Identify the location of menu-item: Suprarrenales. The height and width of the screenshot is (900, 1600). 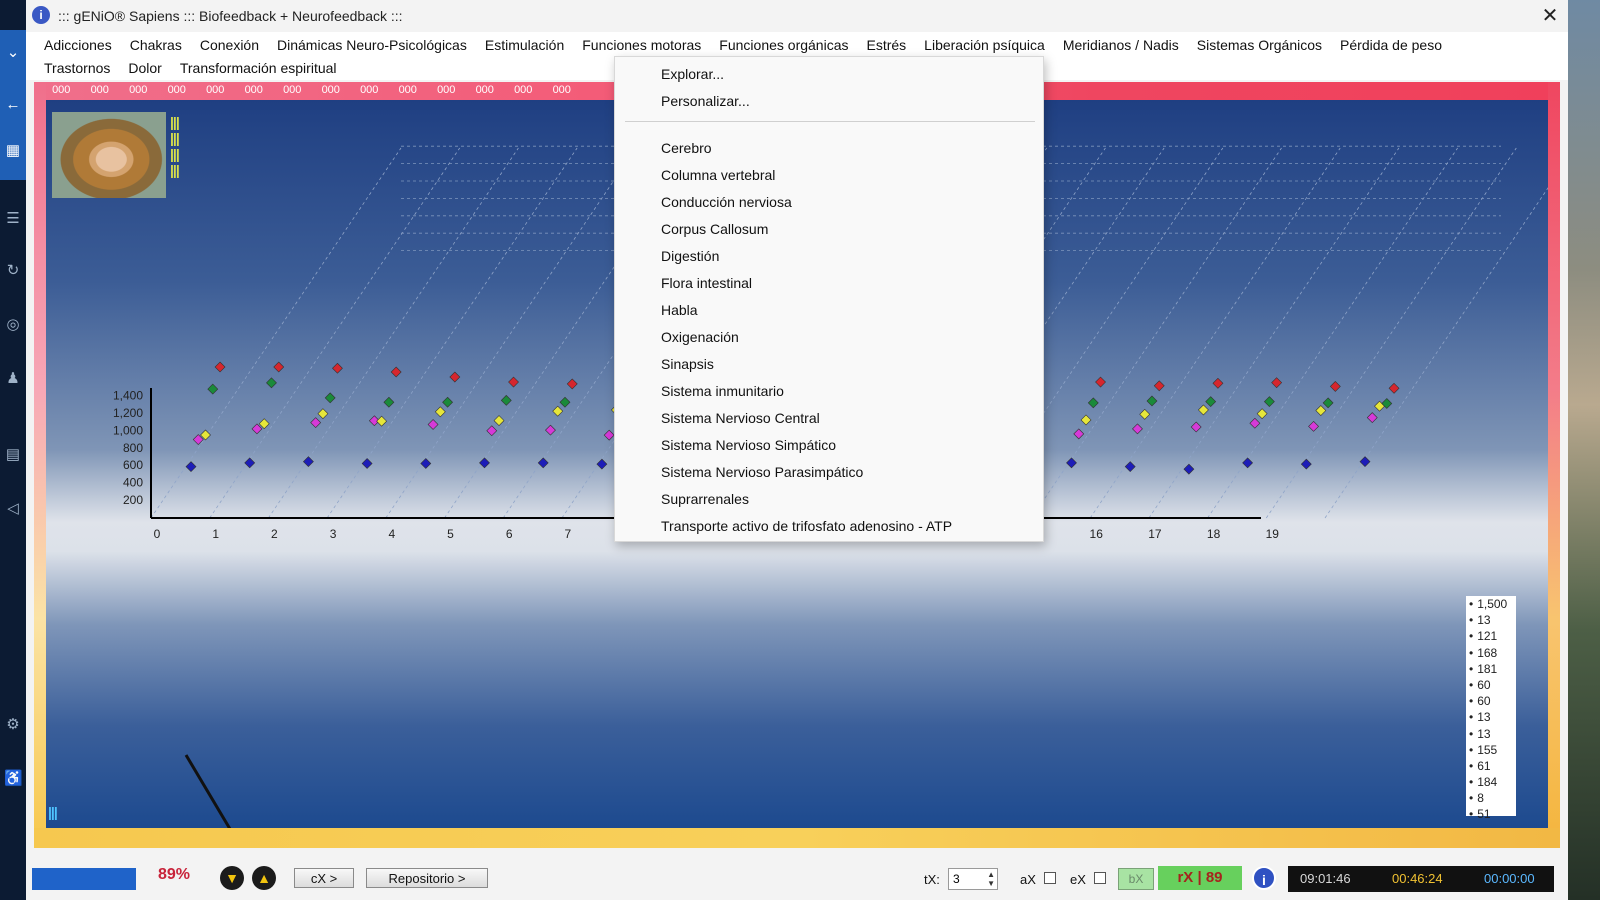
(705, 499).